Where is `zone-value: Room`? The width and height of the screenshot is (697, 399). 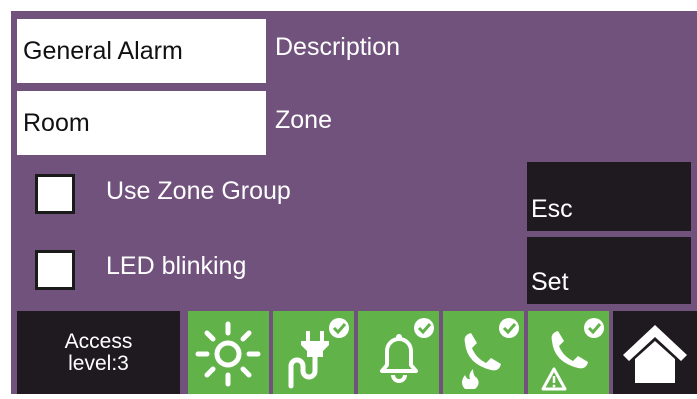
zone-value: Room is located at coordinates (56, 122).